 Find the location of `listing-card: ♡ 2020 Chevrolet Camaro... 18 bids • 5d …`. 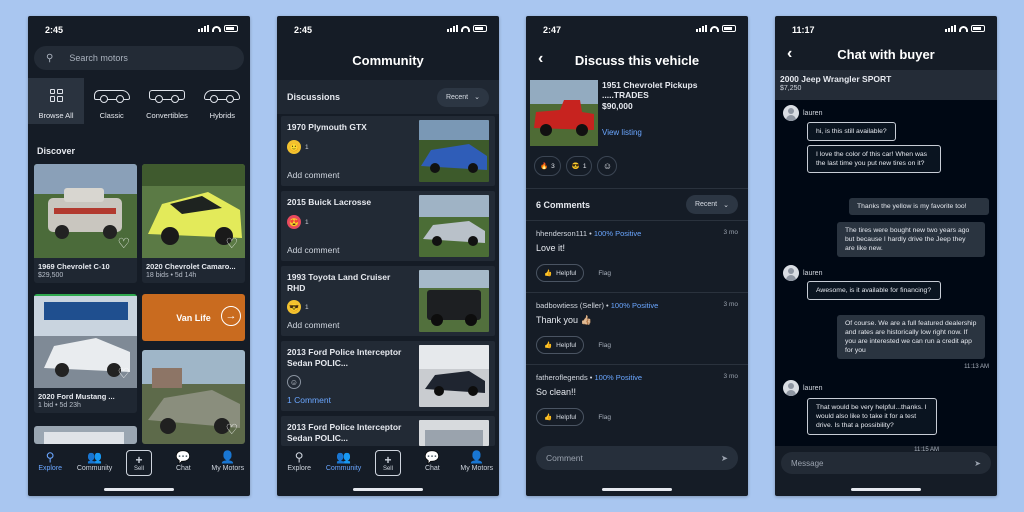

listing-card: ♡ 2020 Chevrolet Camaro... 18 bids • 5d … is located at coordinates (193, 223).